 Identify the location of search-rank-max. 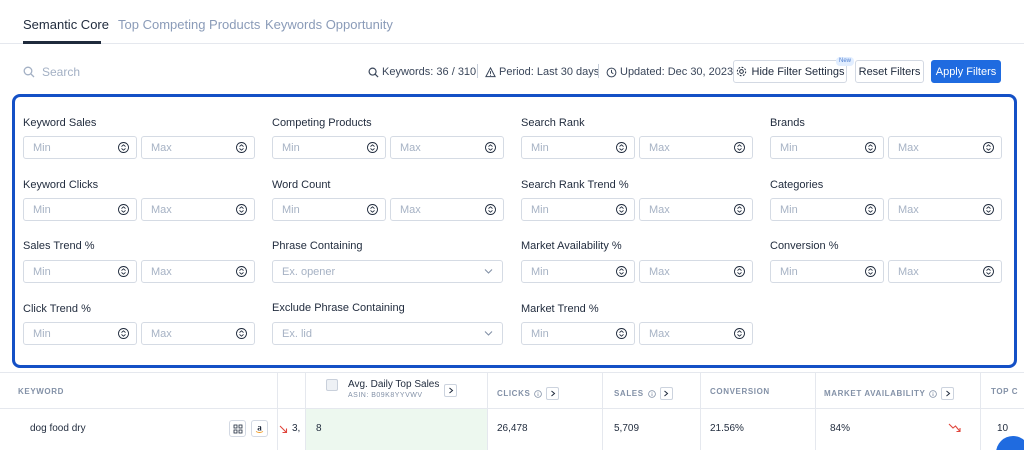
(696, 147).